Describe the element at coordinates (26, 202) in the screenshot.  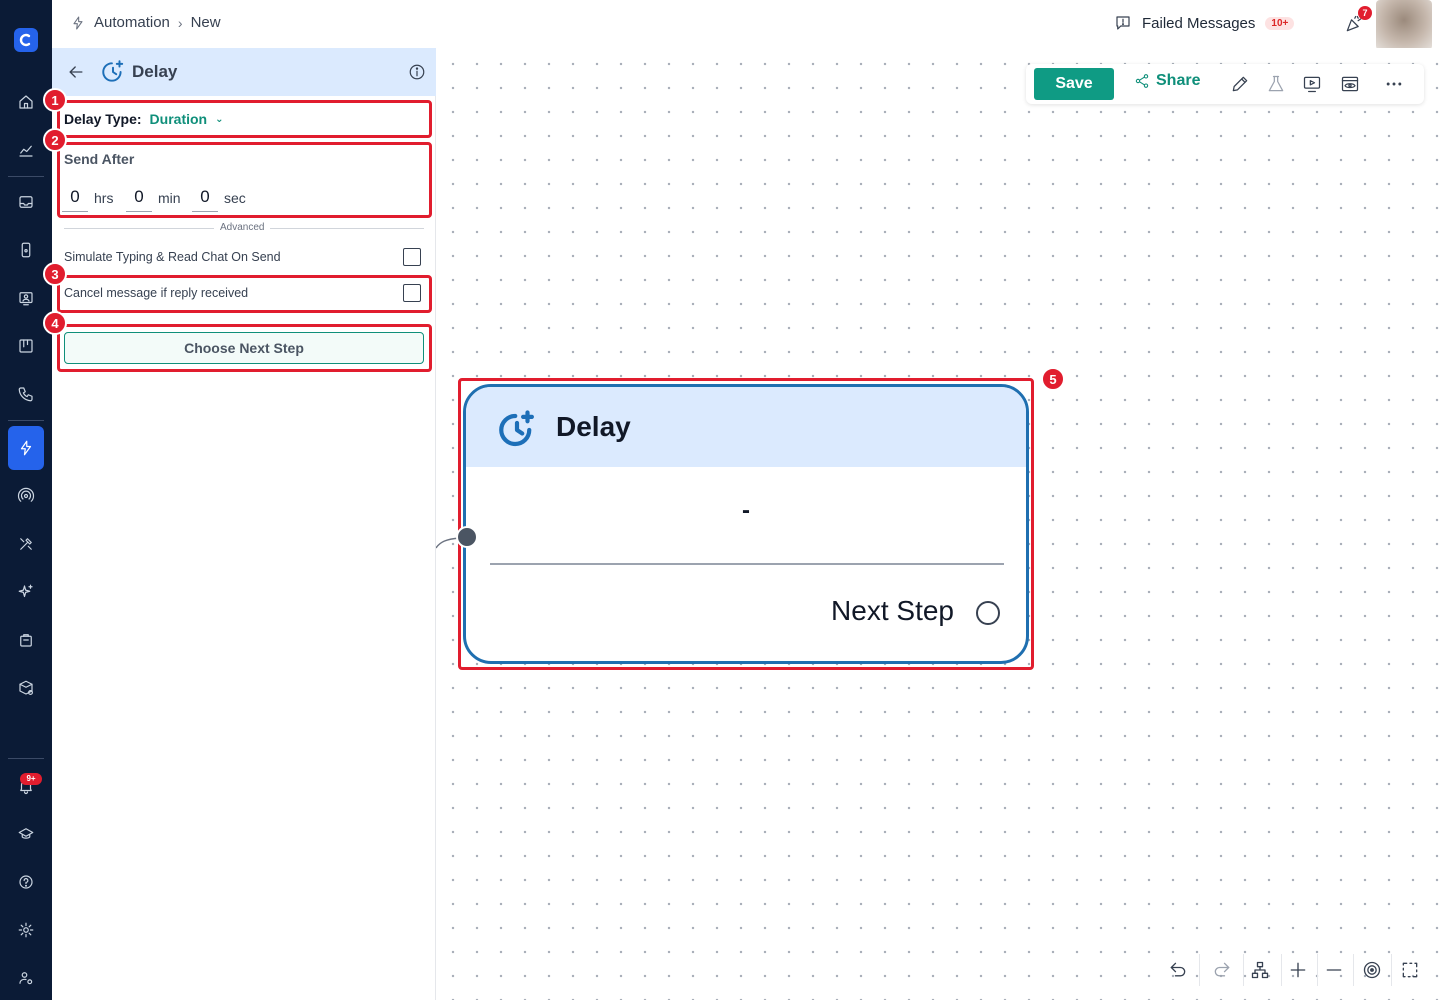
I see `inbox-icon` at that location.